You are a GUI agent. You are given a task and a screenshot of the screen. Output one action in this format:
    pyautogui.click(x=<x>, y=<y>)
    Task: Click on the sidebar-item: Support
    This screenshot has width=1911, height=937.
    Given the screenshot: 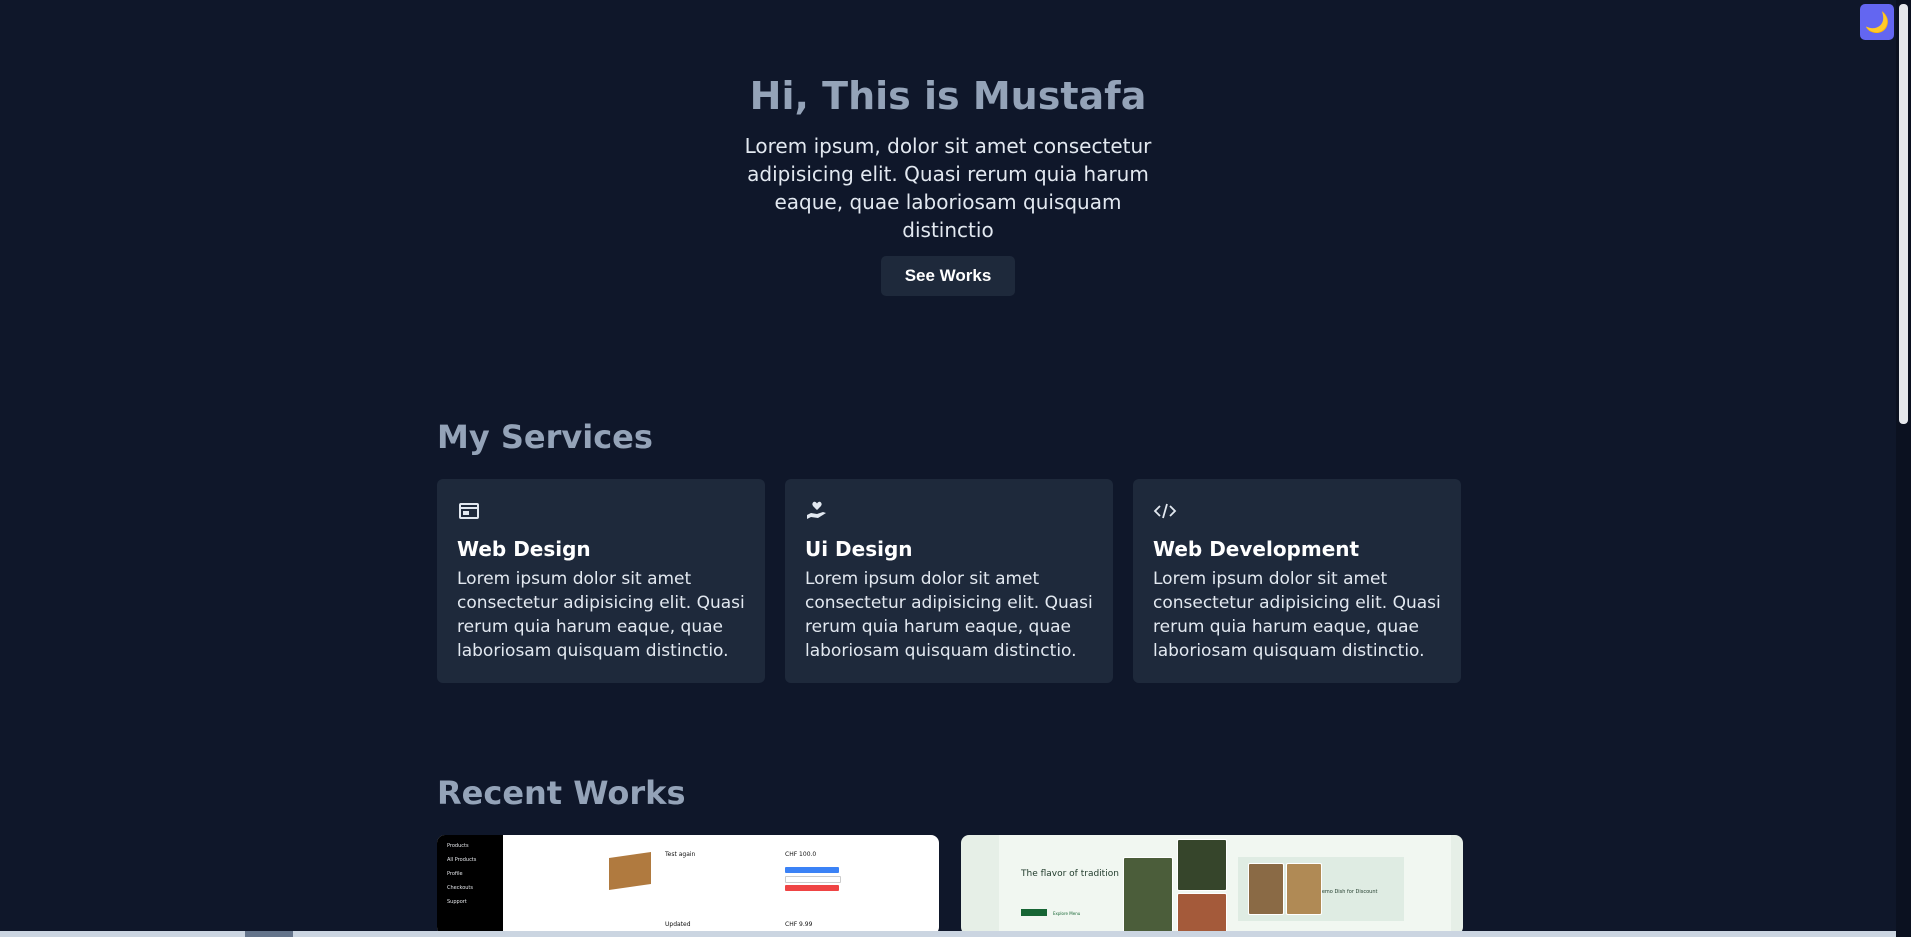 What is the action you would take?
    pyautogui.click(x=457, y=902)
    